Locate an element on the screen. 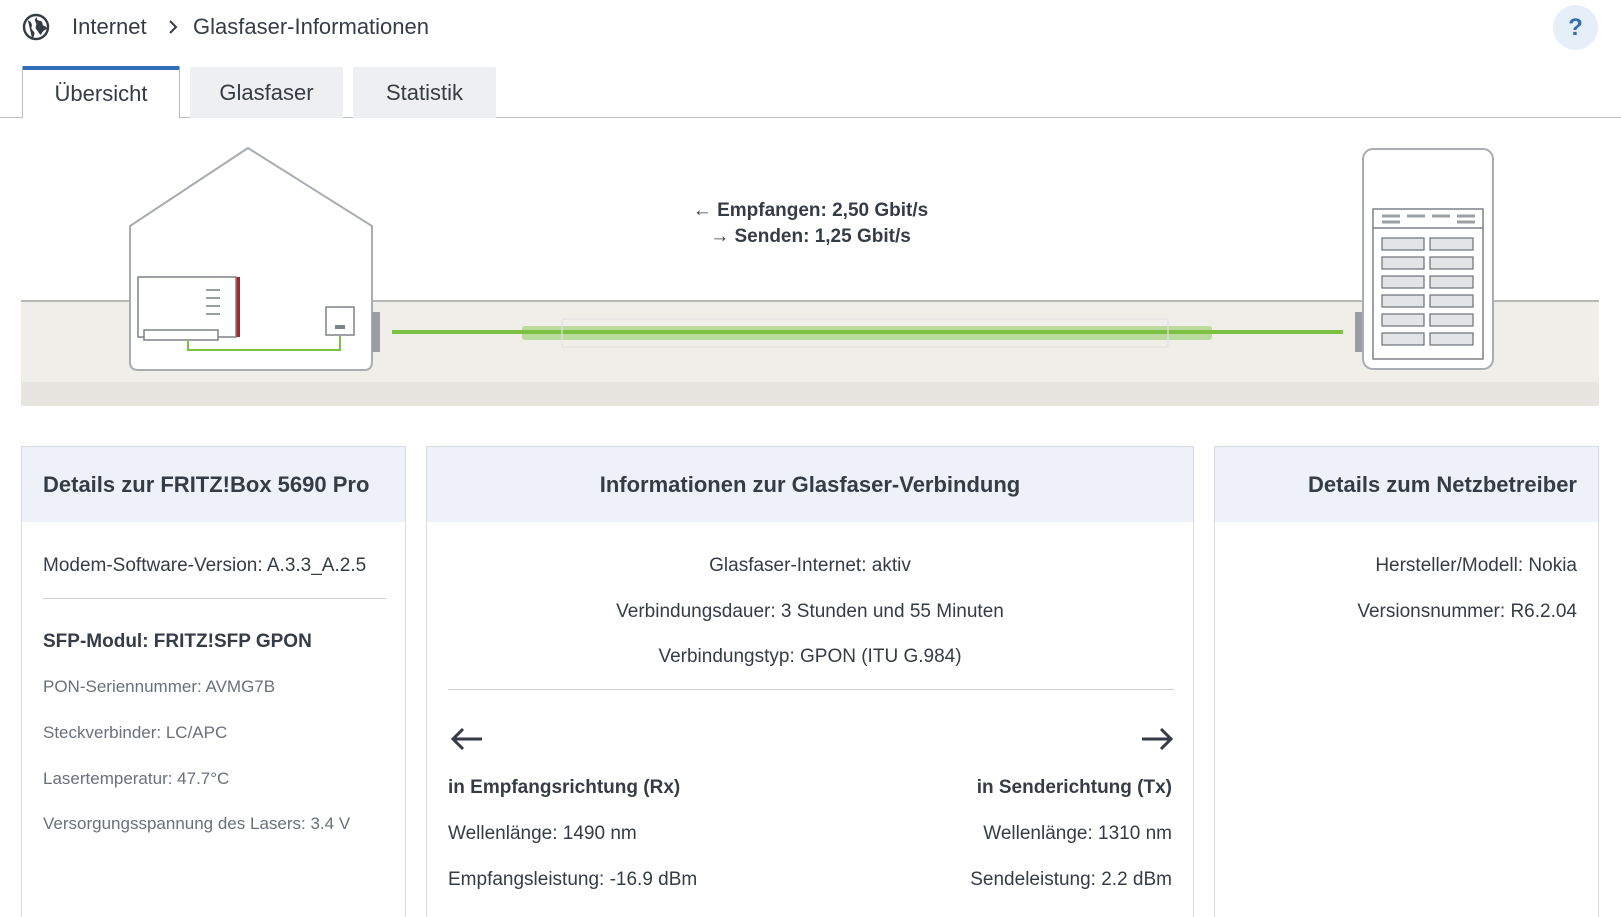  help-icon: ? is located at coordinates (1575, 27).